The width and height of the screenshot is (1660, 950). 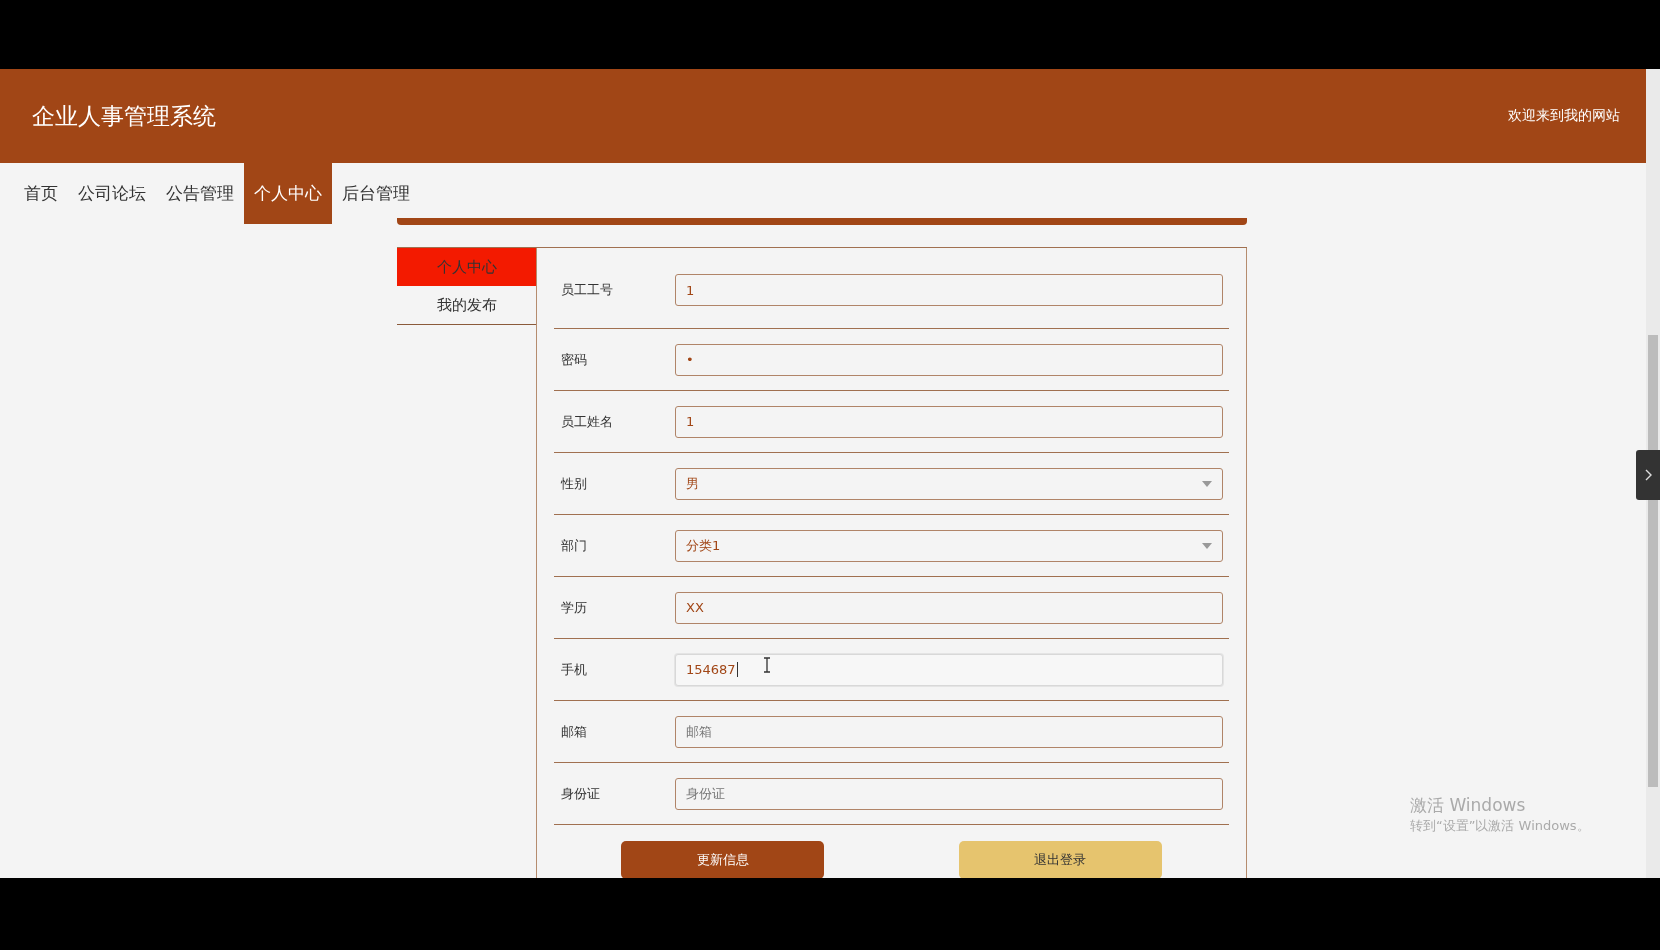 What do you see at coordinates (949, 669) in the screenshot?
I see `input-field: 154687` at bounding box center [949, 669].